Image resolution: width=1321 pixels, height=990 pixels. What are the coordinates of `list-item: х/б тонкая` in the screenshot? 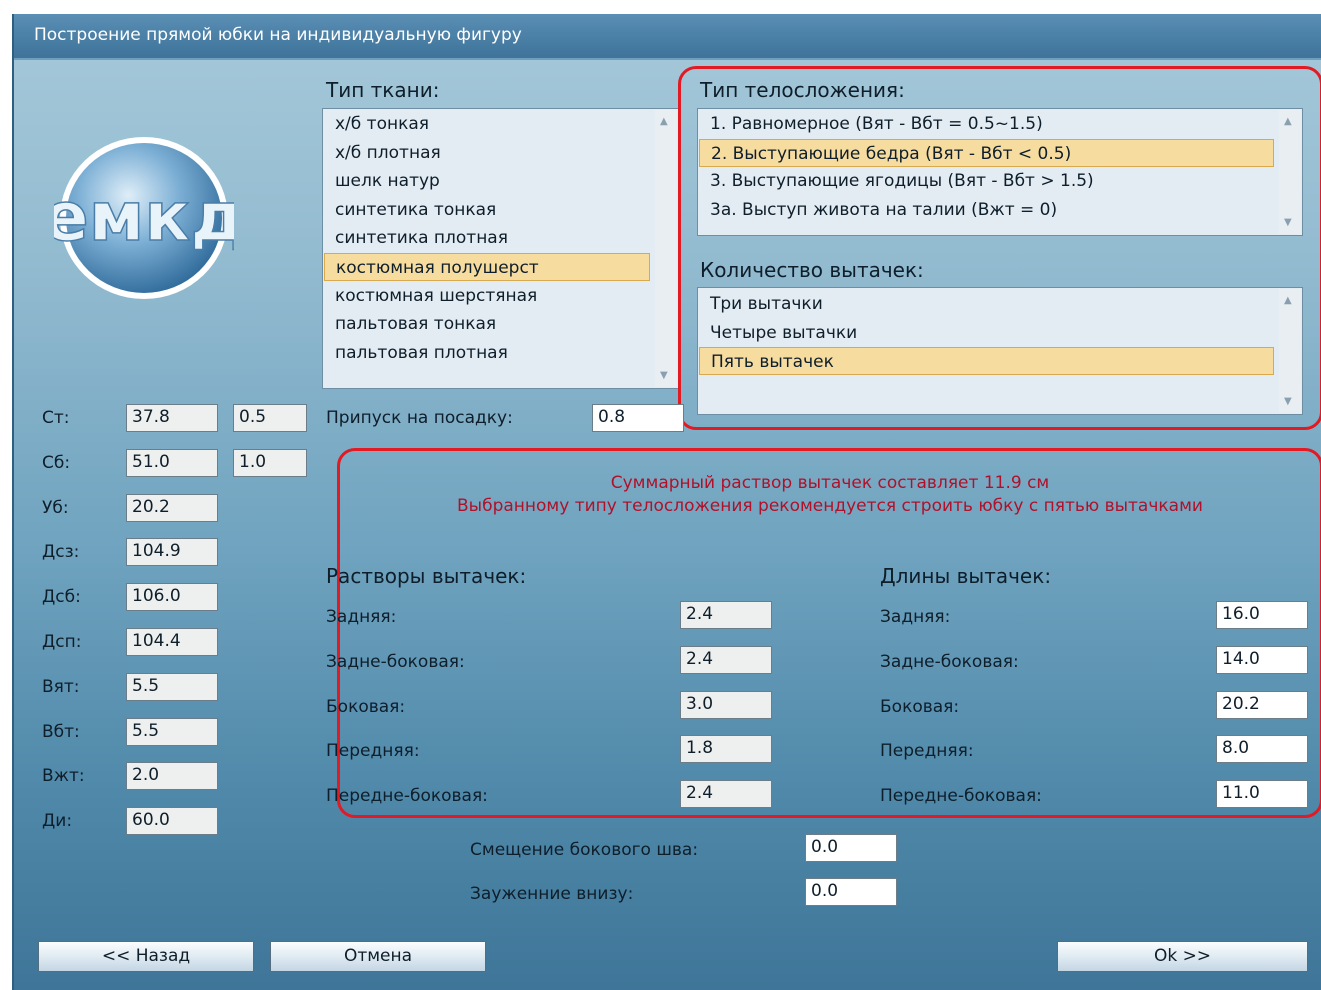 It's located at (487, 124).